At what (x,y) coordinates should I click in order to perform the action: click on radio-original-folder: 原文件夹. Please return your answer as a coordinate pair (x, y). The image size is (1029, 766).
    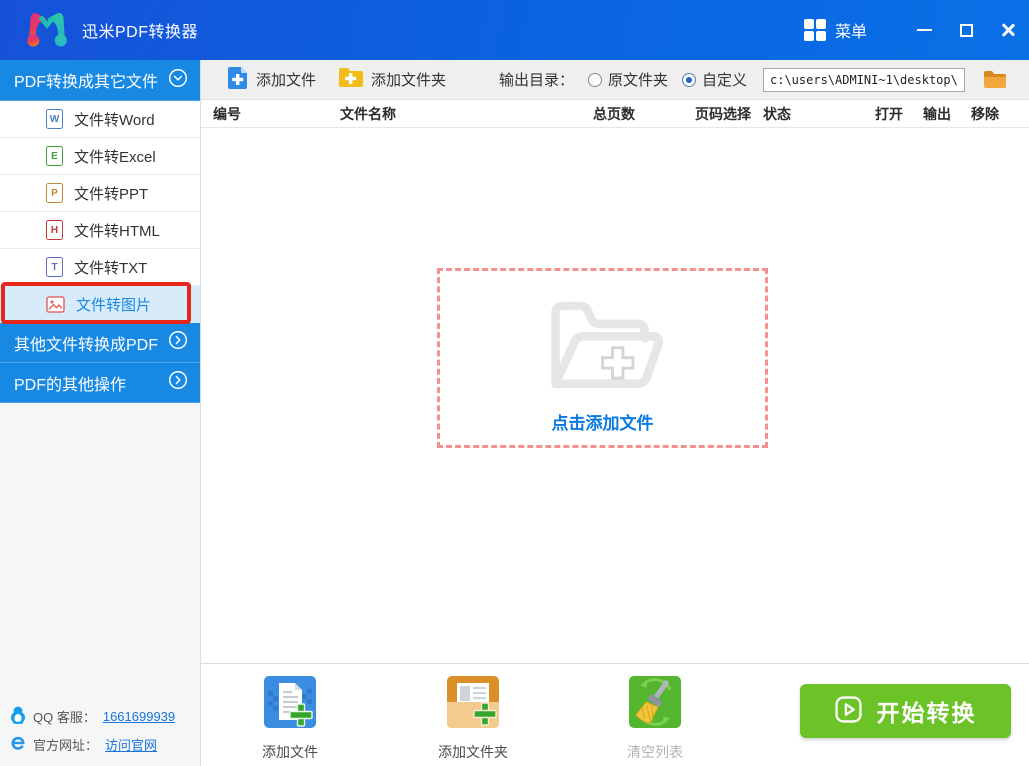
    Looking at the image, I should click on (627, 79).